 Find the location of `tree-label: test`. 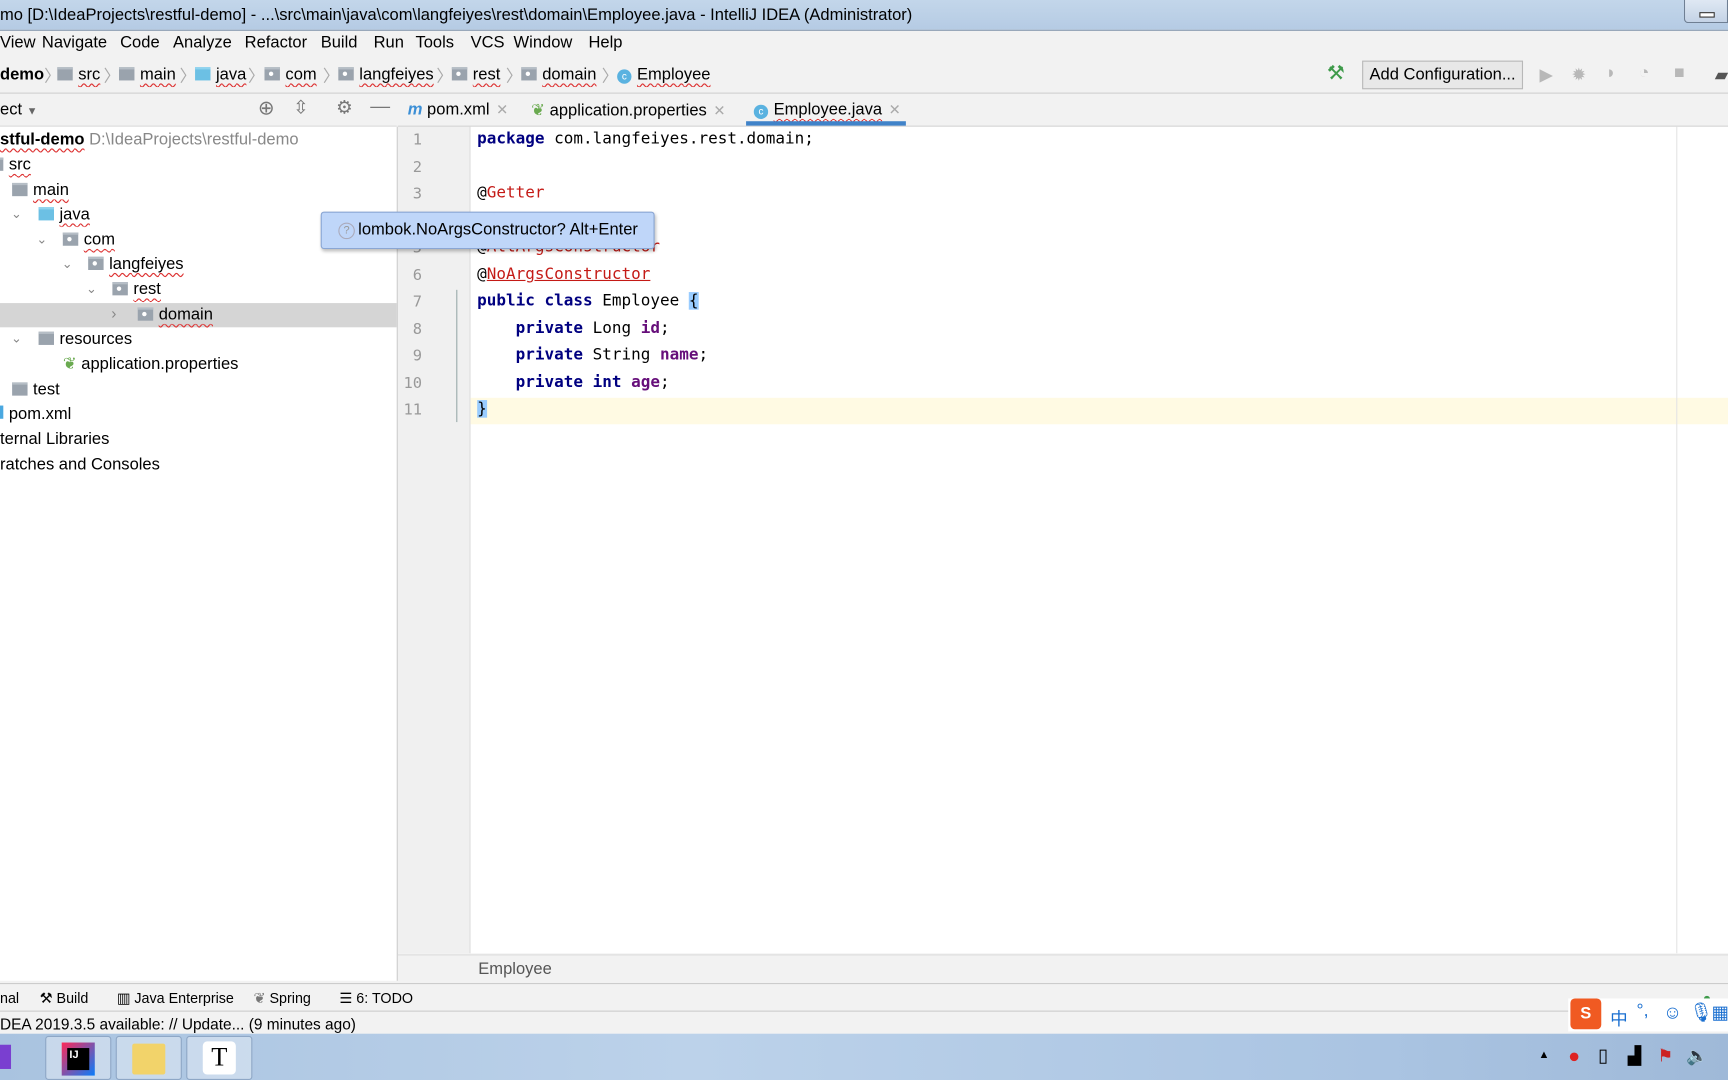

tree-label: test is located at coordinates (46, 389).